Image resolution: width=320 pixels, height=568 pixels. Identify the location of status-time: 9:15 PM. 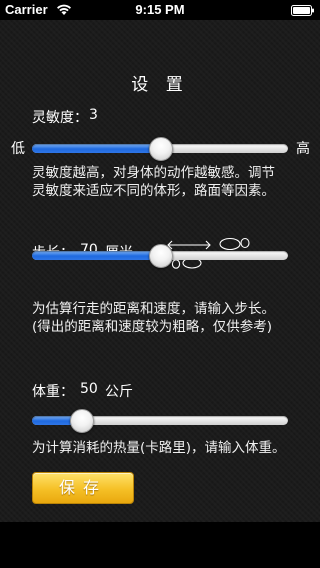
(160, 9).